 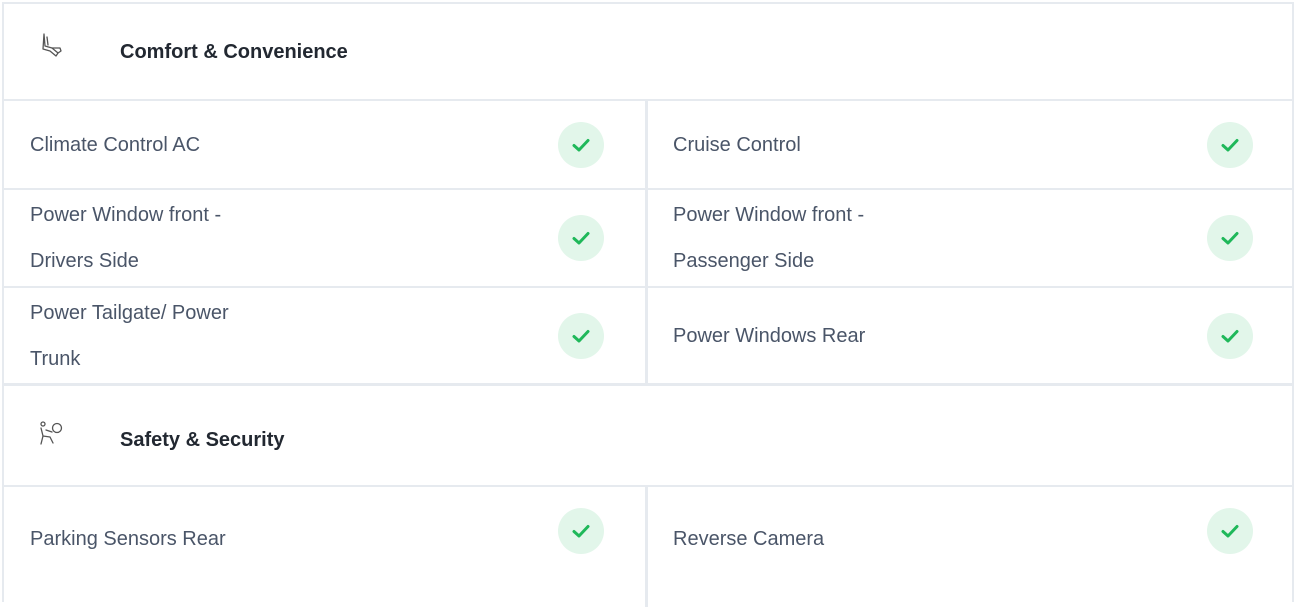 What do you see at coordinates (326, 335) in the screenshot?
I see `feature-cell: Power Tailgate/ Power Trunk` at bounding box center [326, 335].